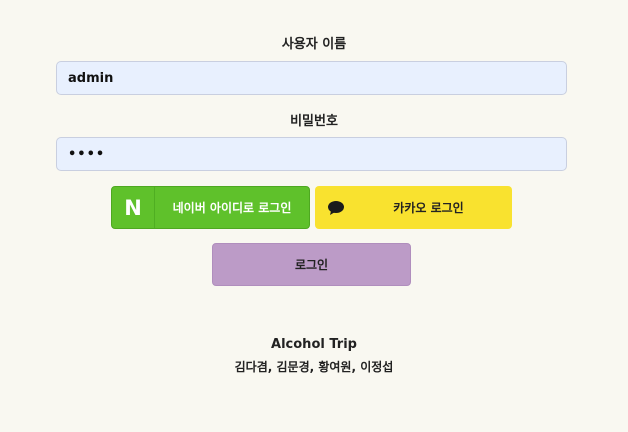 The width and height of the screenshot is (628, 432). What do you see at coordinates (336, 207) in the screenshot?
I see `kakao-speech-bubble-icon` at bounding box center [336, 207].